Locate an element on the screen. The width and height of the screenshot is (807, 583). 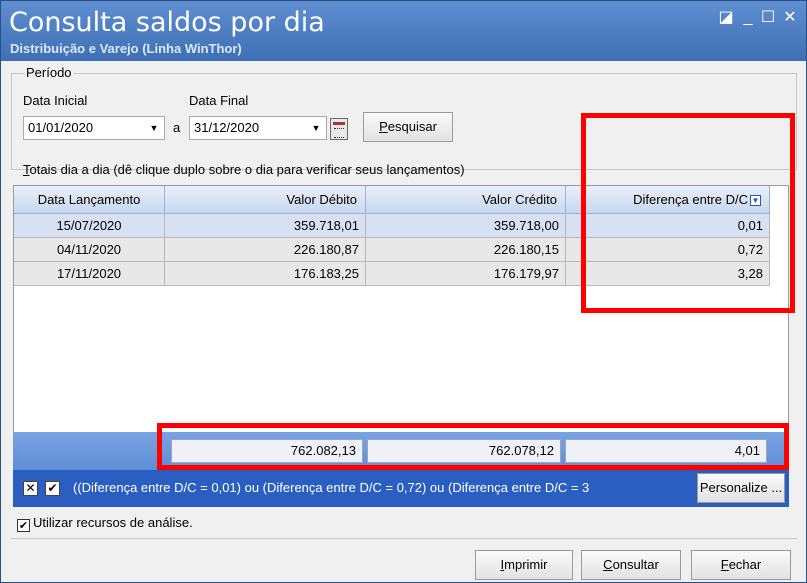
data-inicial-field: 01/01/2020 ▼ is located at coordinates (94, 128).